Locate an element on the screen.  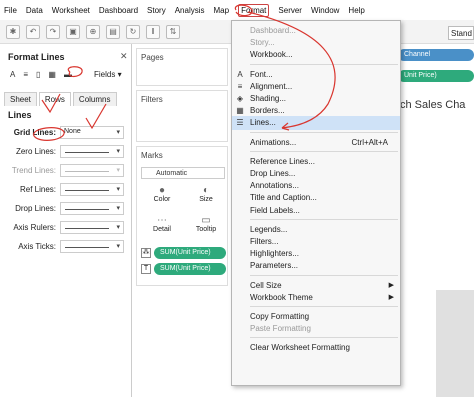
format-icons-row: A ≡ ▯ ▦ ▬ is located at coordinates (41, 74).